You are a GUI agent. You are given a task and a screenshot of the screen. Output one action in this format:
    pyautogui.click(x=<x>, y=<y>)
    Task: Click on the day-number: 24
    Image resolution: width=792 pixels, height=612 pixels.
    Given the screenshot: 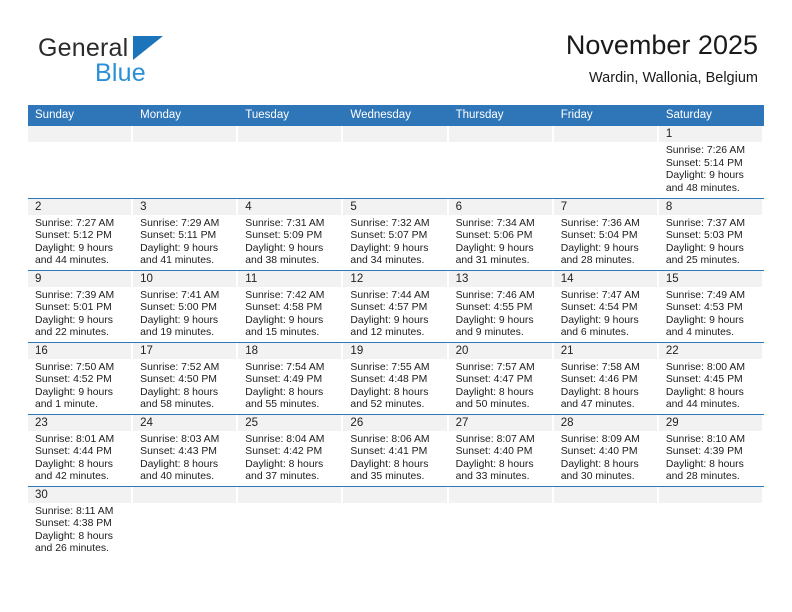 What is the action you would take?
    pyautogui.click(x=185, y=422)
    